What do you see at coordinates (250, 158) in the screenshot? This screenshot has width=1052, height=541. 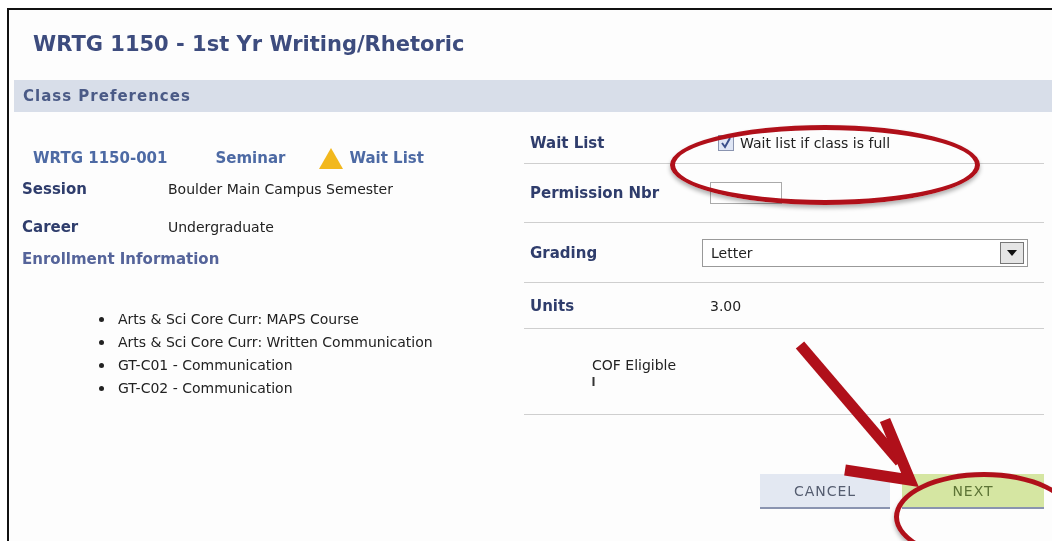 I see `component-link: Seminar` at bounding box center [250, 158].